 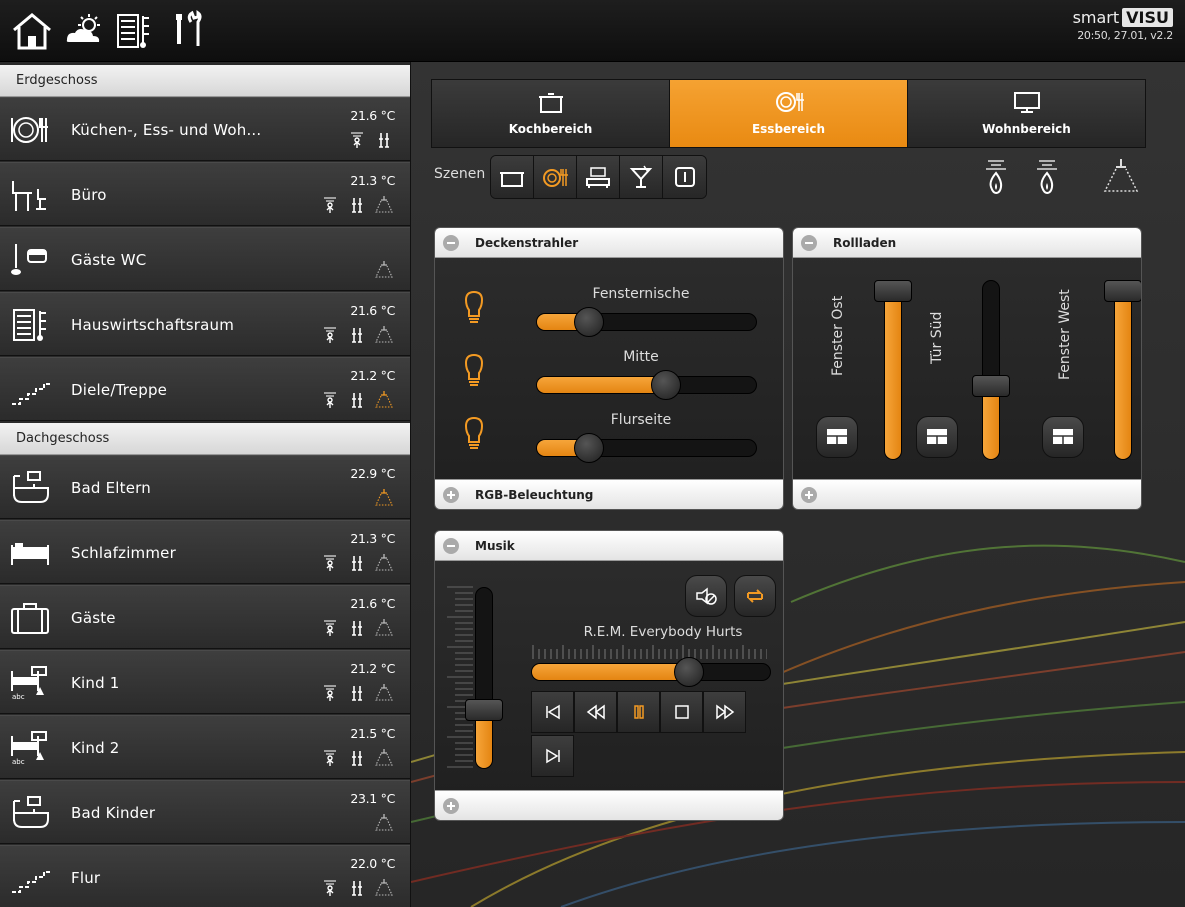 I want to click on tab-kochbereich: Kochbereich, so click(x=551, y=113).